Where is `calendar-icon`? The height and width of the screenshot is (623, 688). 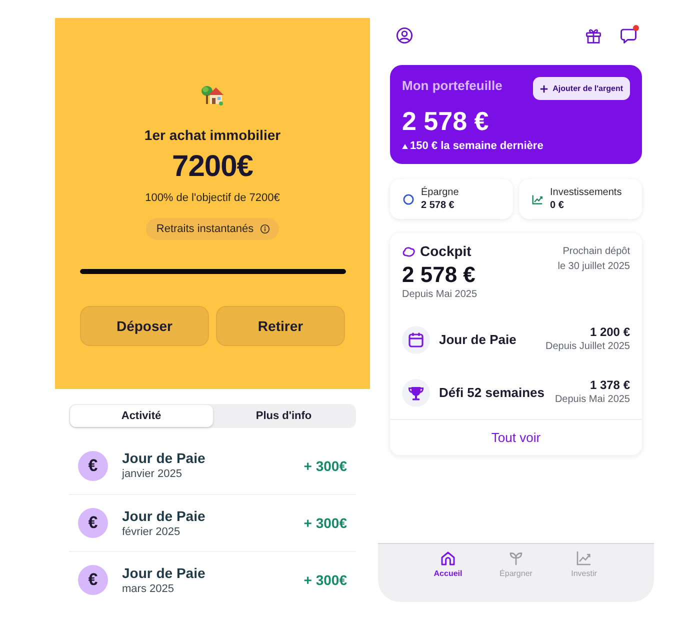
calendar-icon is located at coordinates (416, 340).